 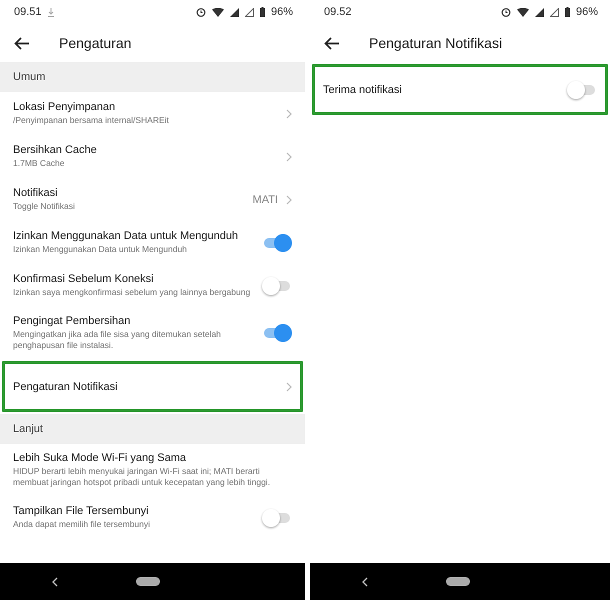 What do you see at coordinates (152, 77) in the screenshot?
I see `section-header: Umum` at bounding box center [152, 77].